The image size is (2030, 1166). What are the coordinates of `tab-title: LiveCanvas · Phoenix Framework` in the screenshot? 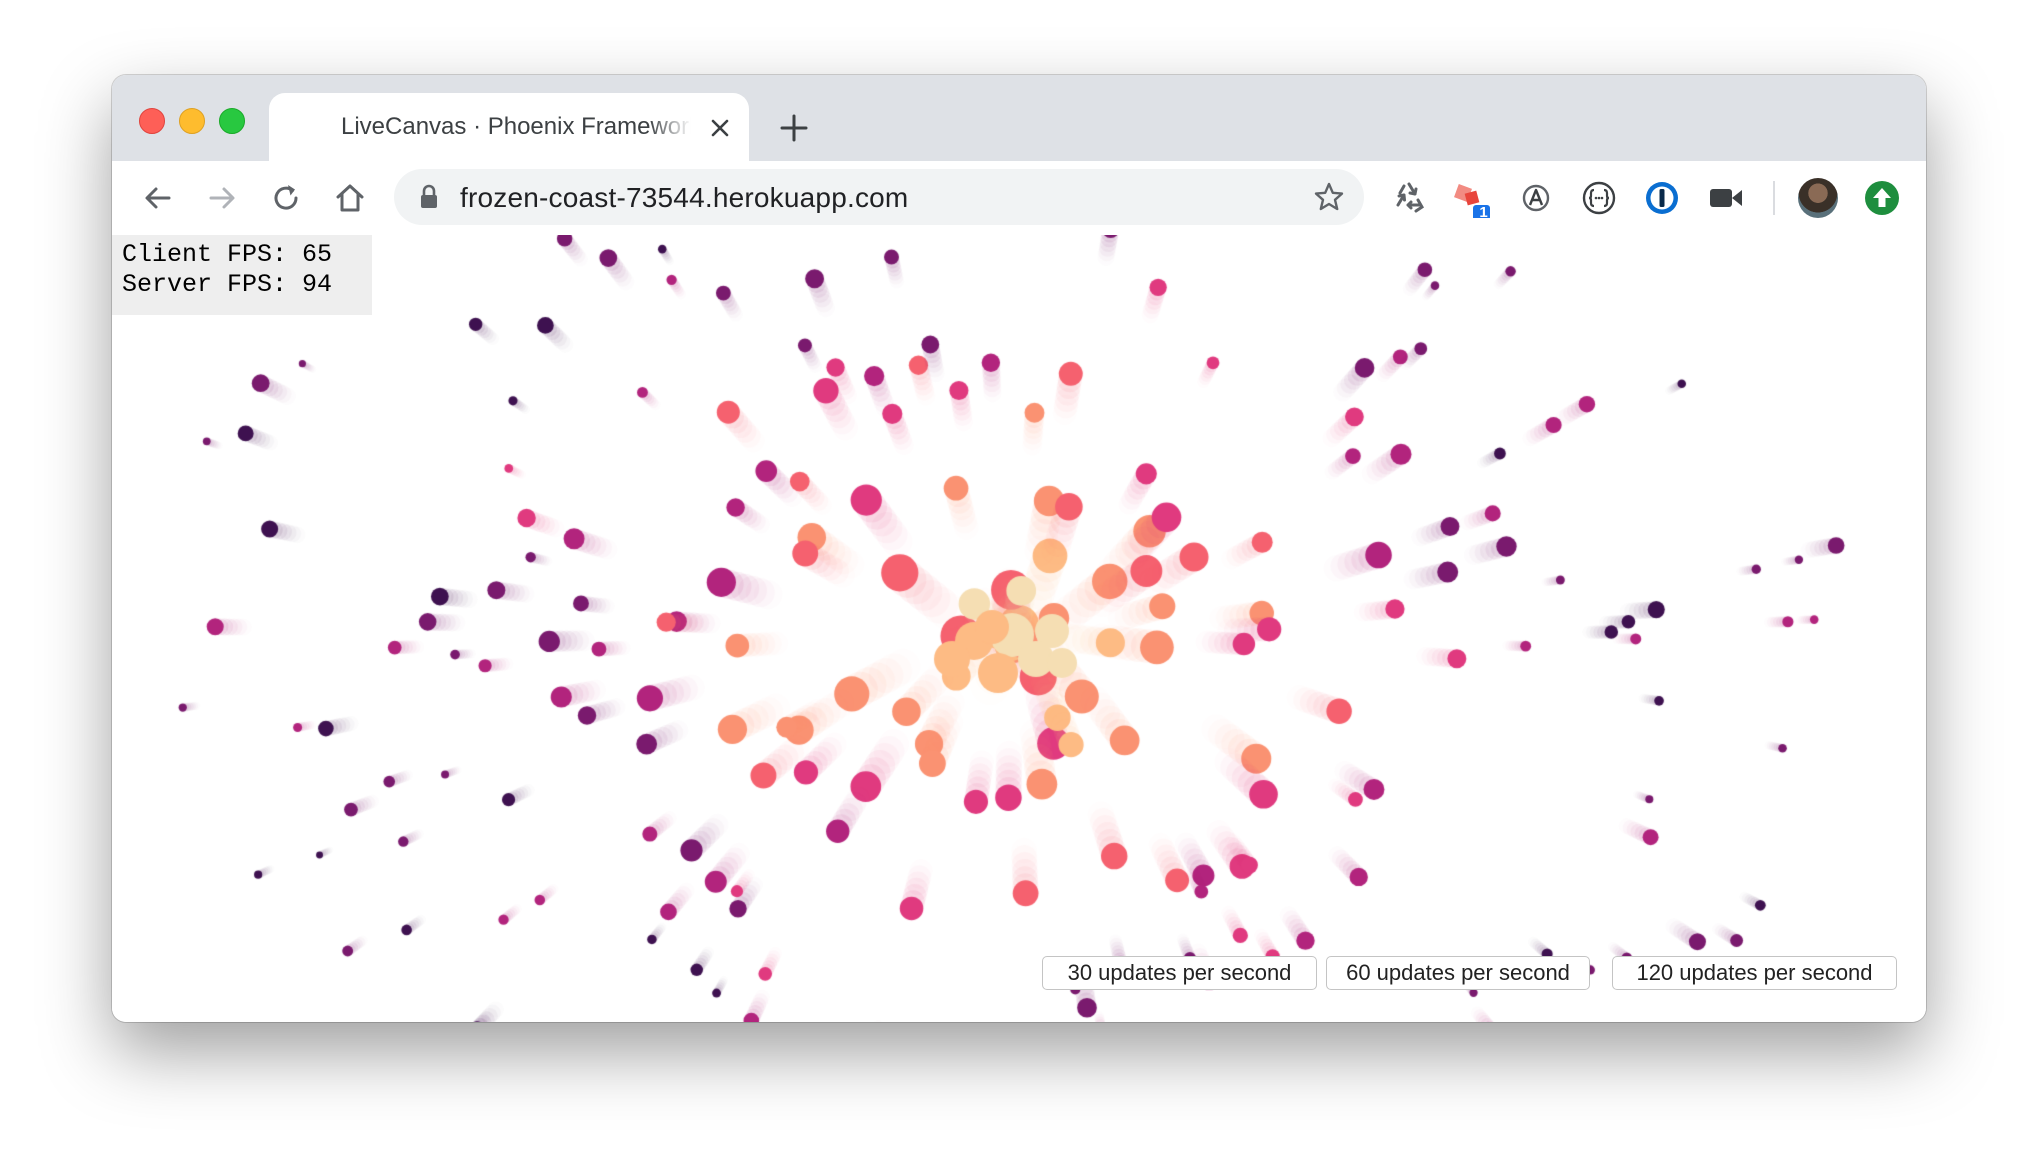 It's located at (516, 126).